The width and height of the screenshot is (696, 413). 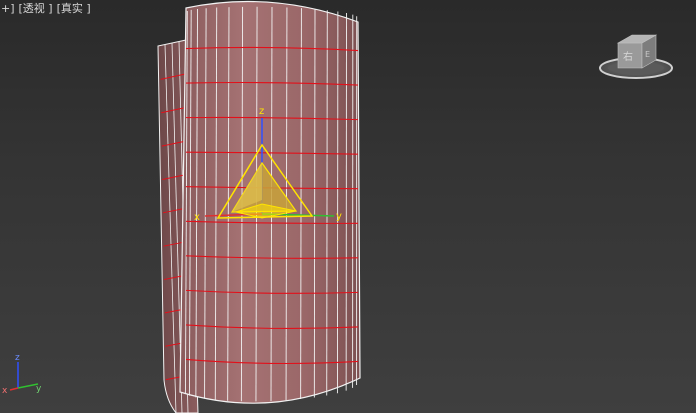 What do you see at coordinates (39, 389) in the screenshot?
I see `tripod-y-label: y` at bounding box center [39, 389].